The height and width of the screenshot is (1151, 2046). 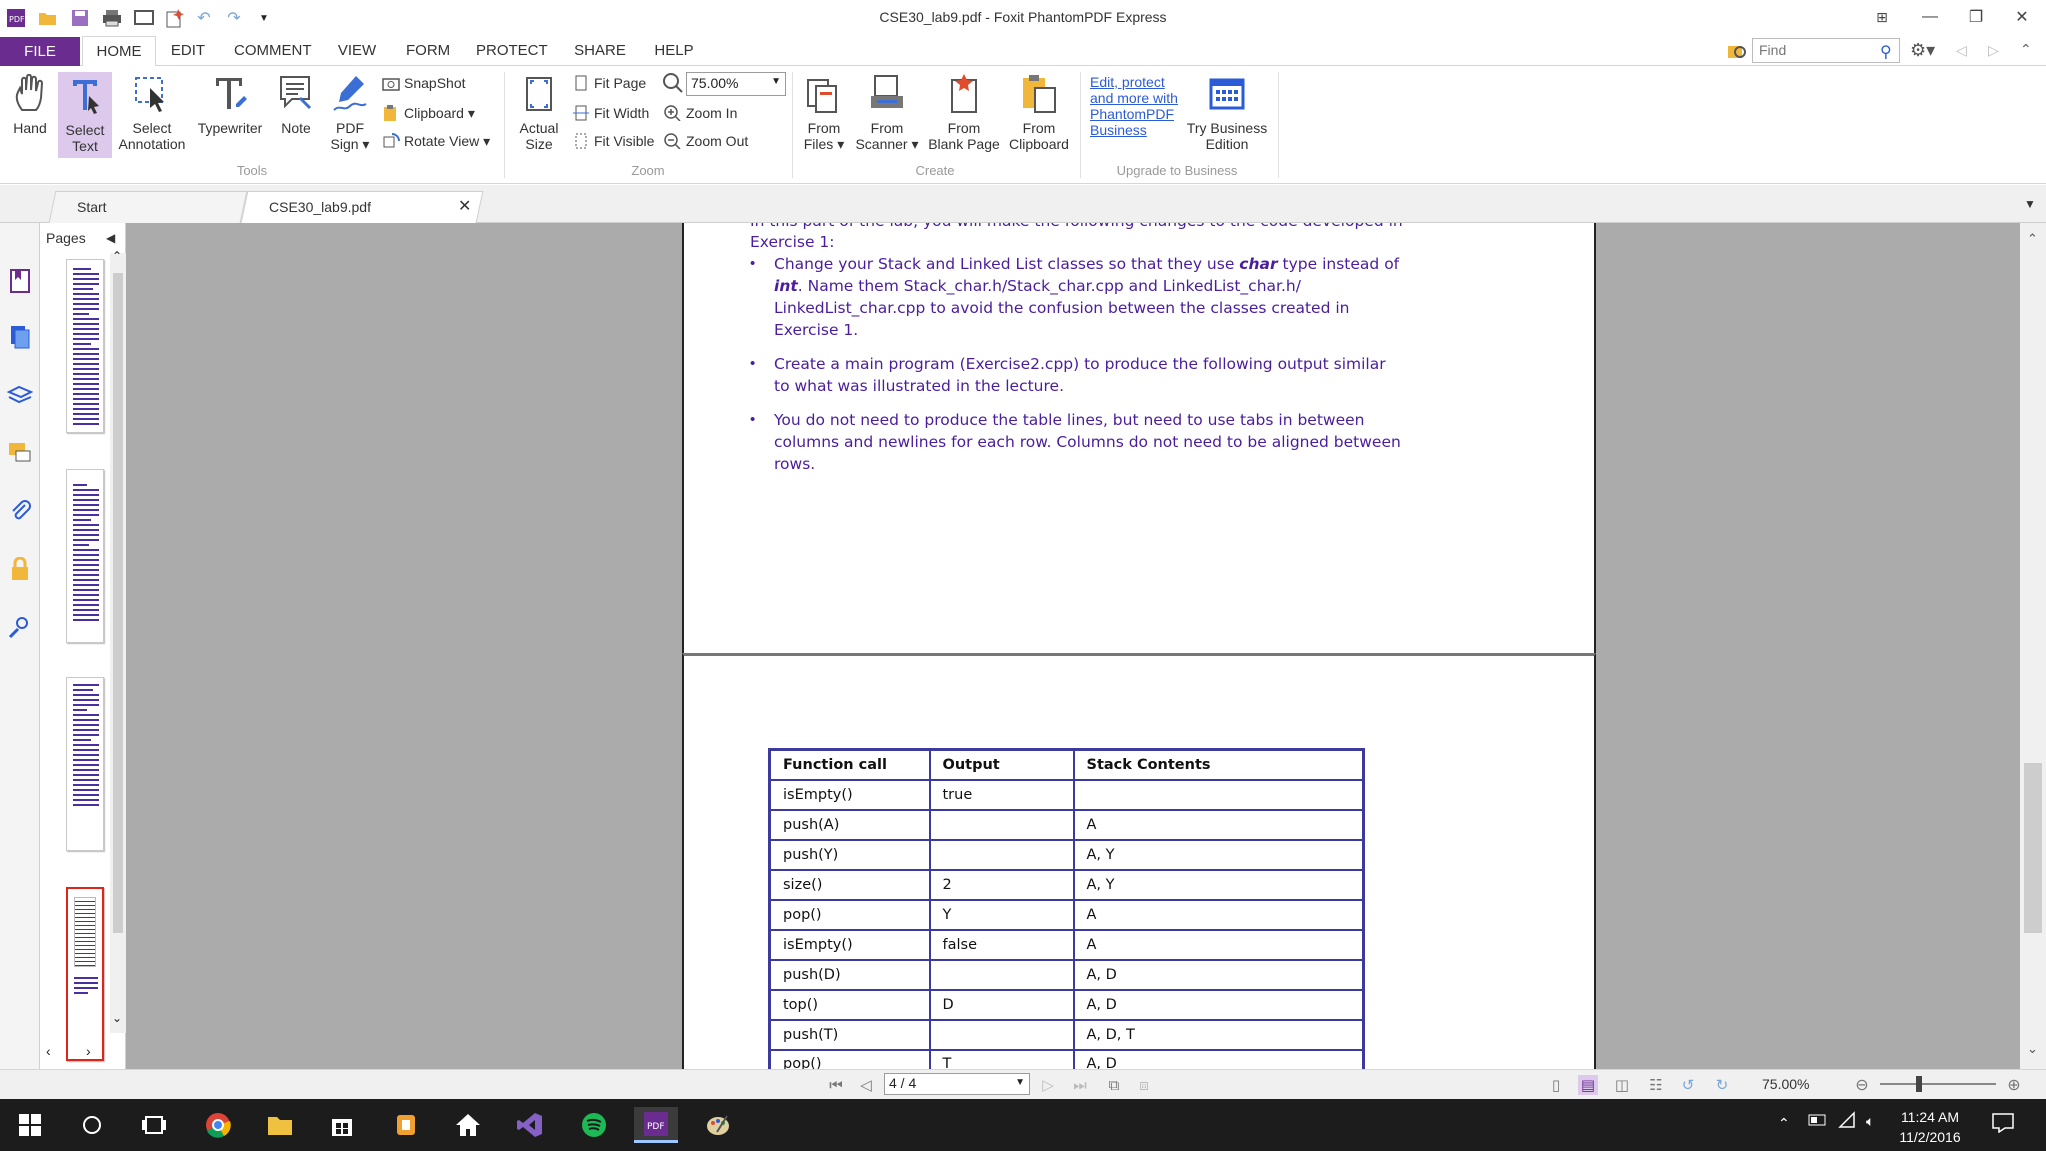 What do you see at coordinates (1688, 1085) in the screenshot?
I see `rotate-left-icon: ↺` at bounding box center [1688, 1085].